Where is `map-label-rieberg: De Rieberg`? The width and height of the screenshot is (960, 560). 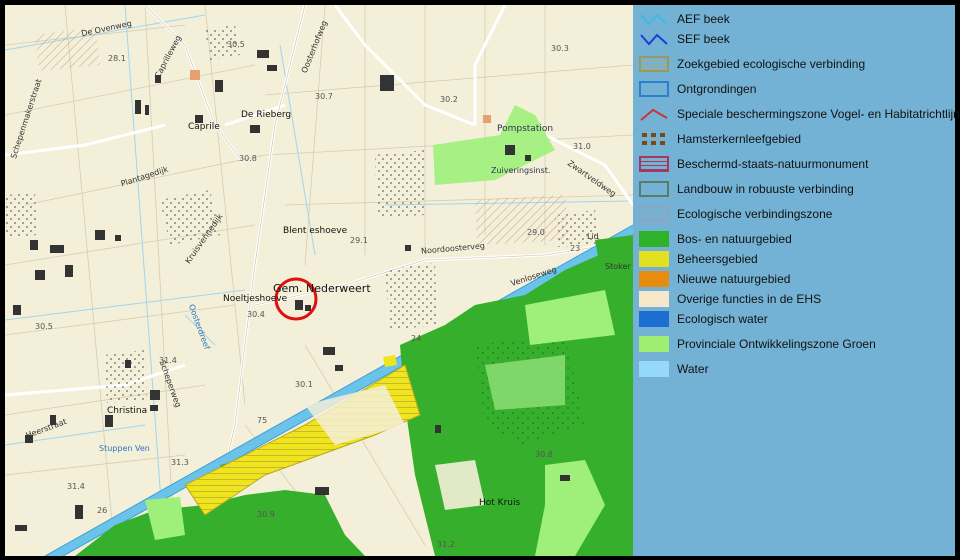
map-label-rieberg: De Rieberg is located at coordinates (266, 115).